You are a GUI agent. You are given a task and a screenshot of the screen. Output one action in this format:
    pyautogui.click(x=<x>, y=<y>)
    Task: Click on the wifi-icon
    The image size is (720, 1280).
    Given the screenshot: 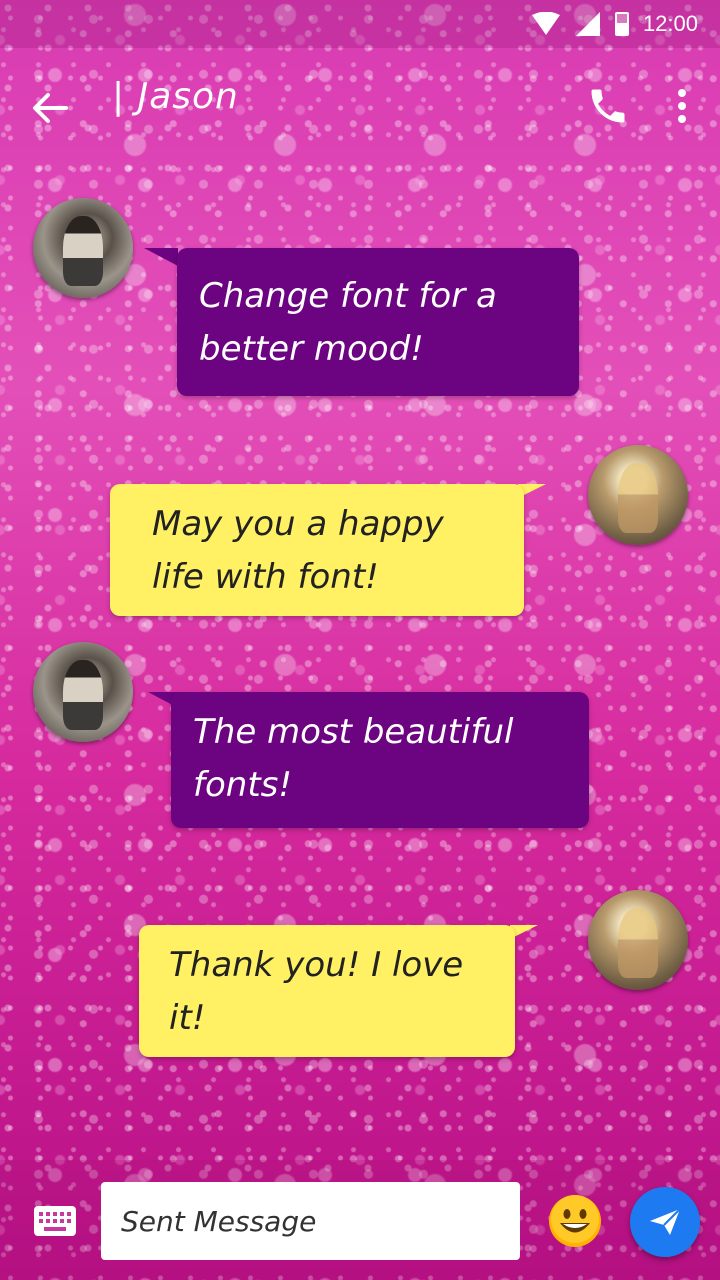 What is the action you would take?
    pyautogui.click(x=545, y=23)
    